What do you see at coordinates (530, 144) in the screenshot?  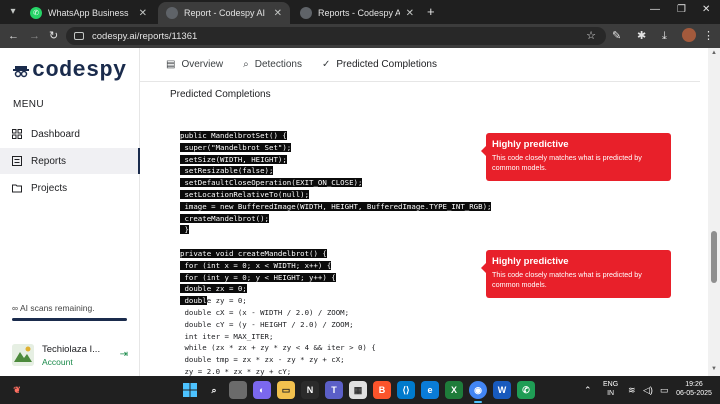 I see `badge-title: Highly predictive` at bounding box center [530, 144].